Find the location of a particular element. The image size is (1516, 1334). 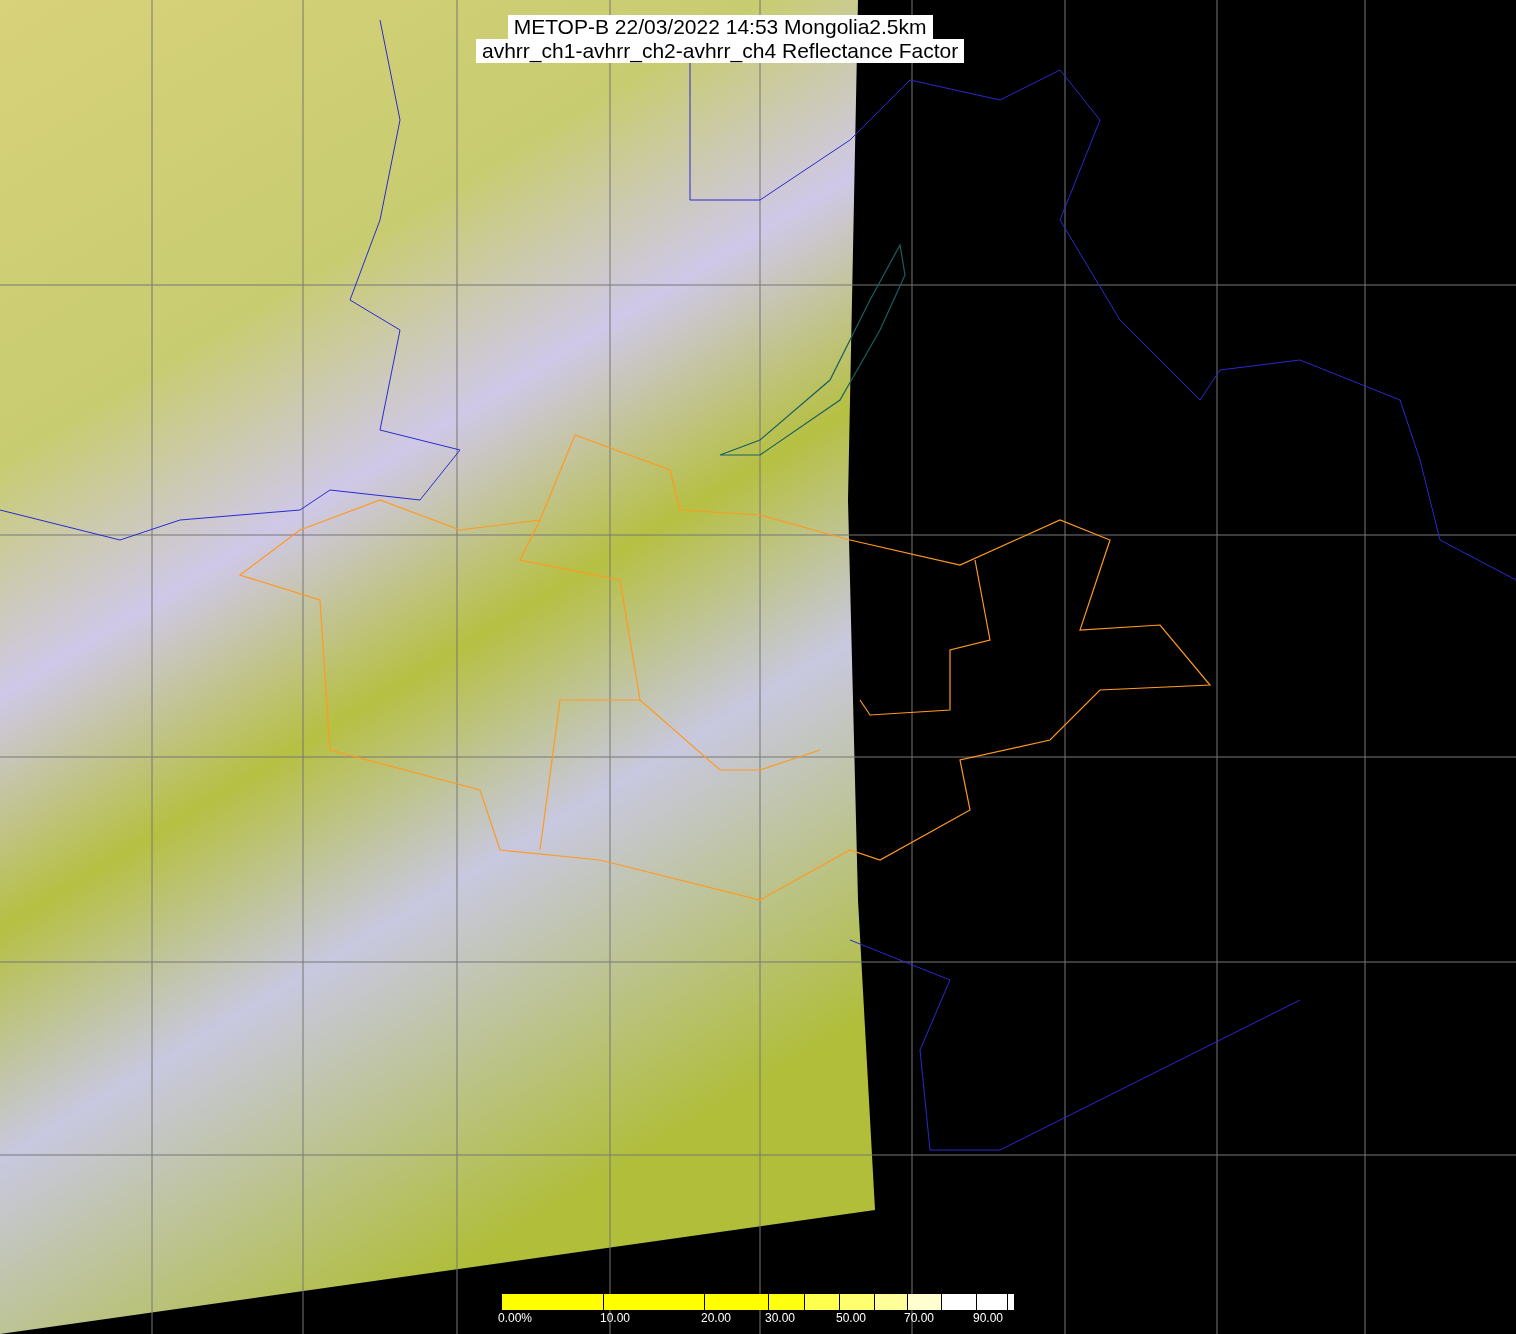

map-title: avhrr_ch1-avhrr_ch2-avhrr_ch4 Reflectance Factor is located at coordinates (720, 51).